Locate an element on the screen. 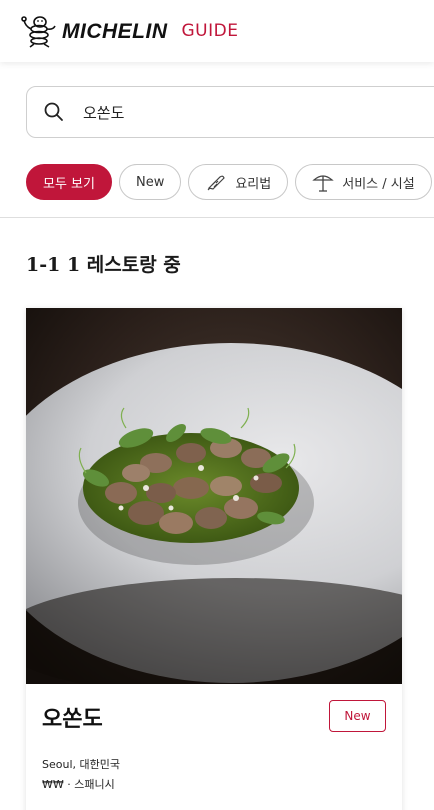 The height and width of the screenshot is (810, 434). search-box is located at coordinates (230, 112).